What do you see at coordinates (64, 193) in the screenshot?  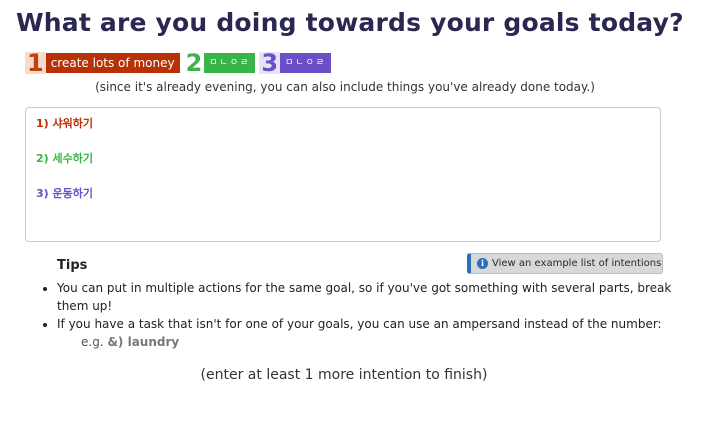 I see `intention-line-3: 3) 운동하기` at bounding box center [64, 193].